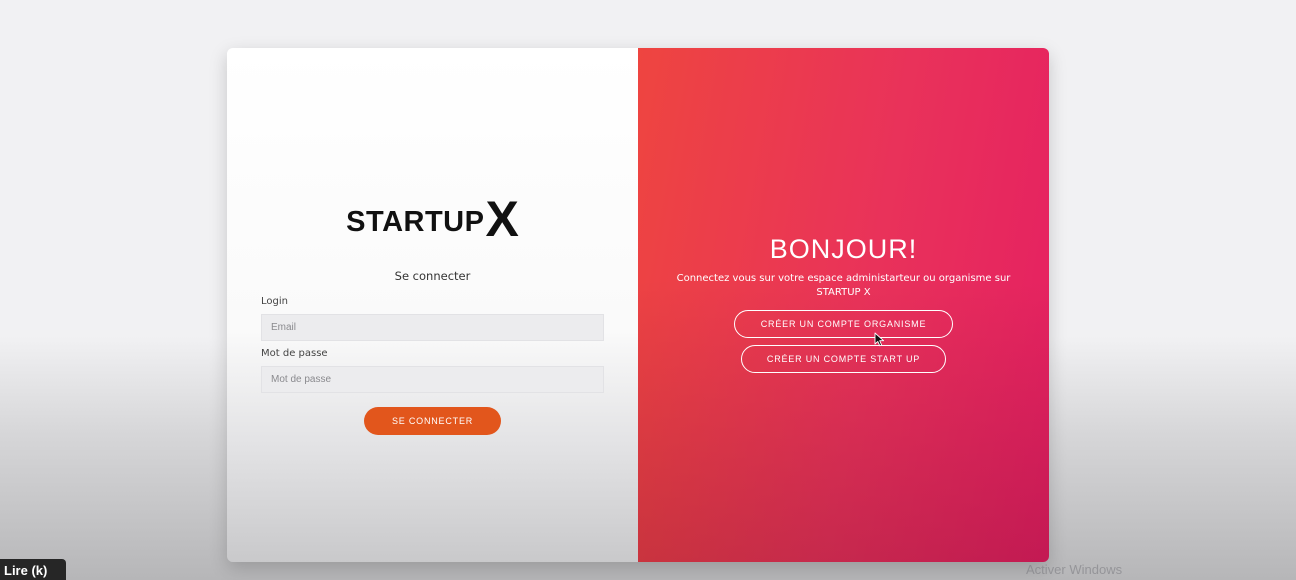 This screenshot has width=1296, height=580. Describe the element at coordinates (879, 339) in the screenshot. I see `mouse-pointer-icon` at that location.